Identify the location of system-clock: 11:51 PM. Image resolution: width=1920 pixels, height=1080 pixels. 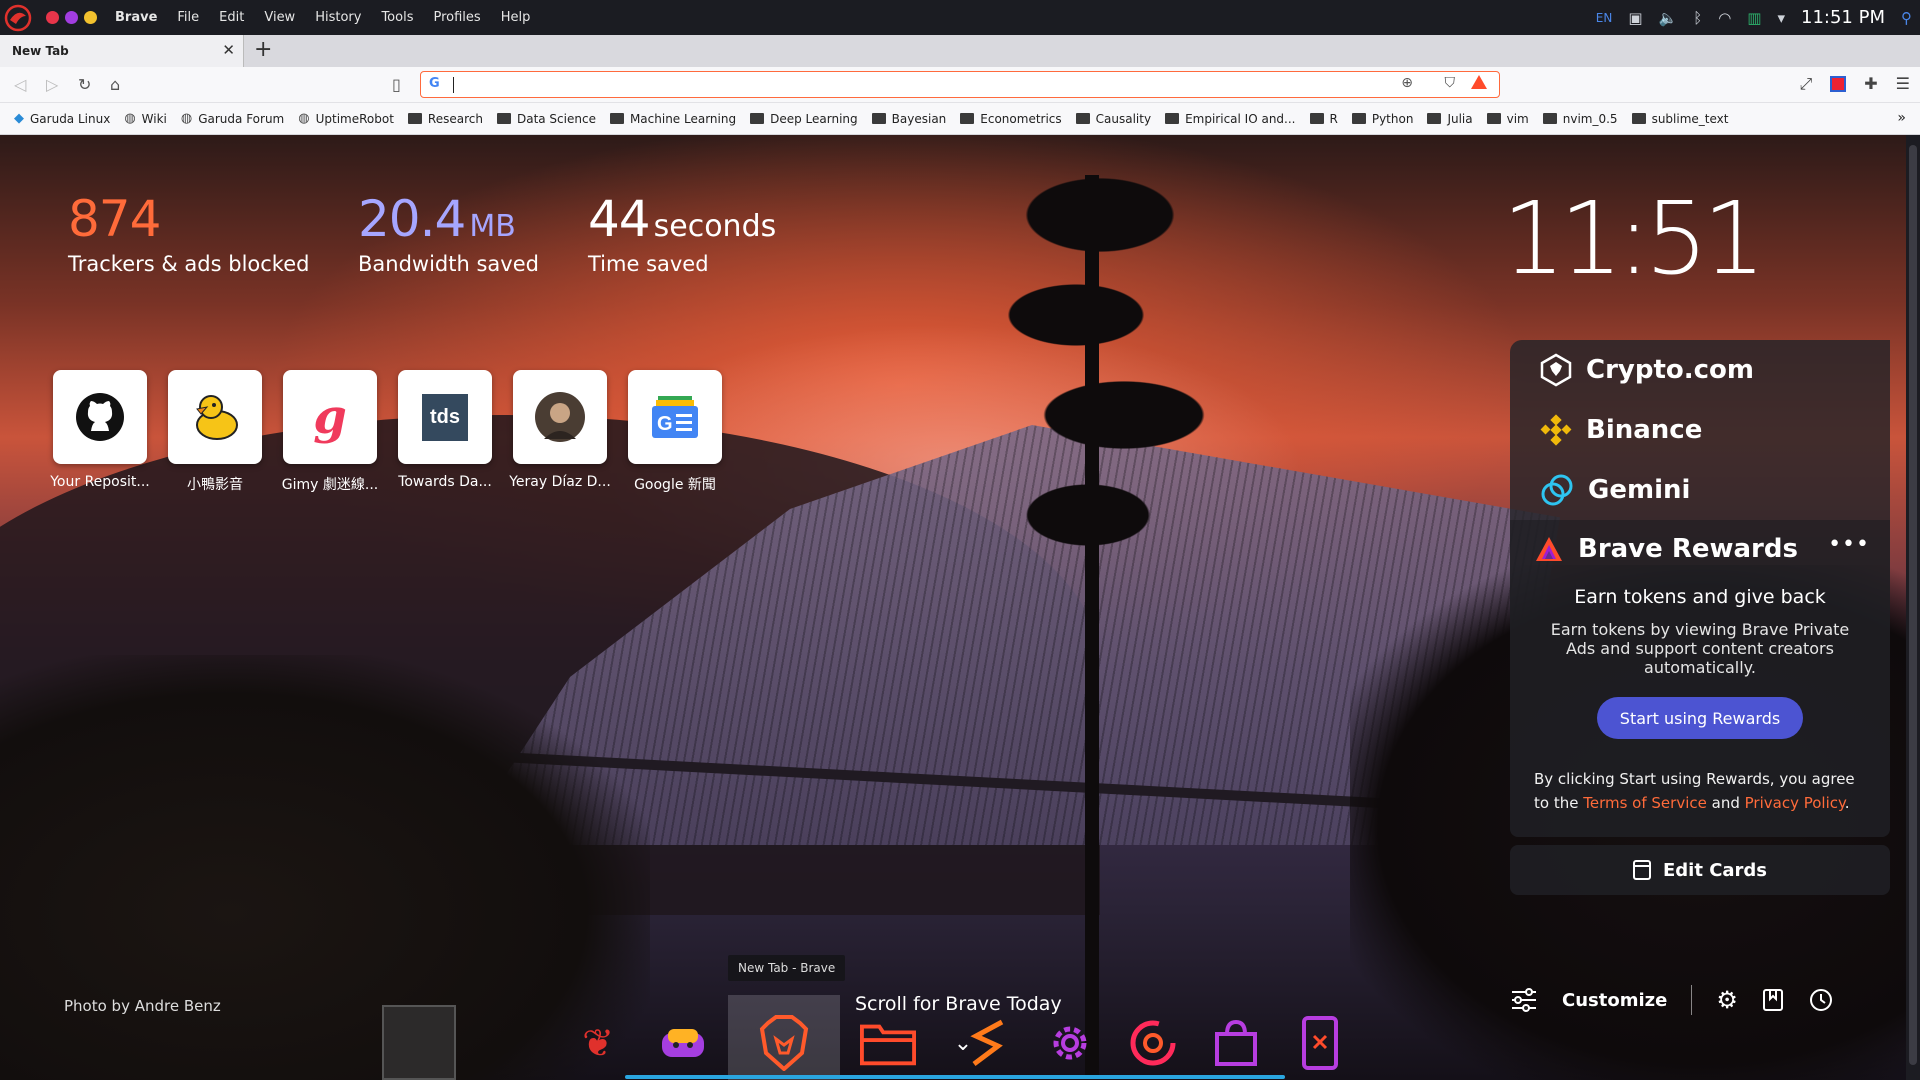
(1843, 17).